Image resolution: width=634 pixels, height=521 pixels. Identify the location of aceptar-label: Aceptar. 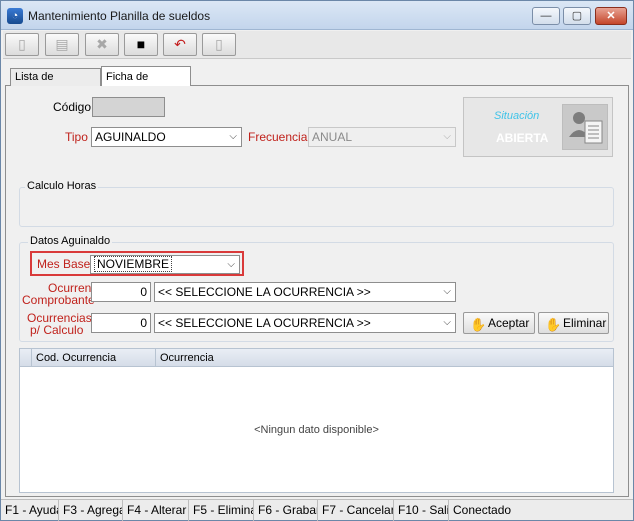
(509, 323).